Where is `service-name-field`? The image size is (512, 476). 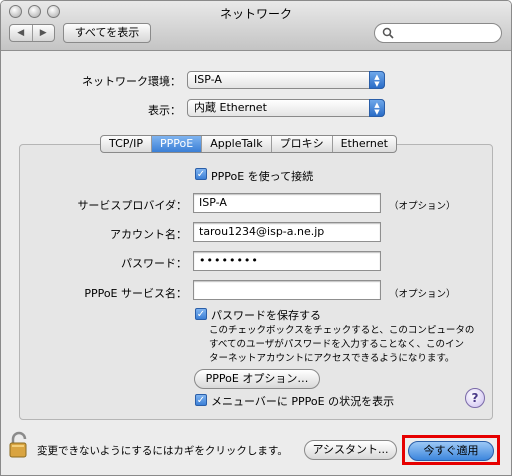
service-name-field is located at coordinates (287, 290).